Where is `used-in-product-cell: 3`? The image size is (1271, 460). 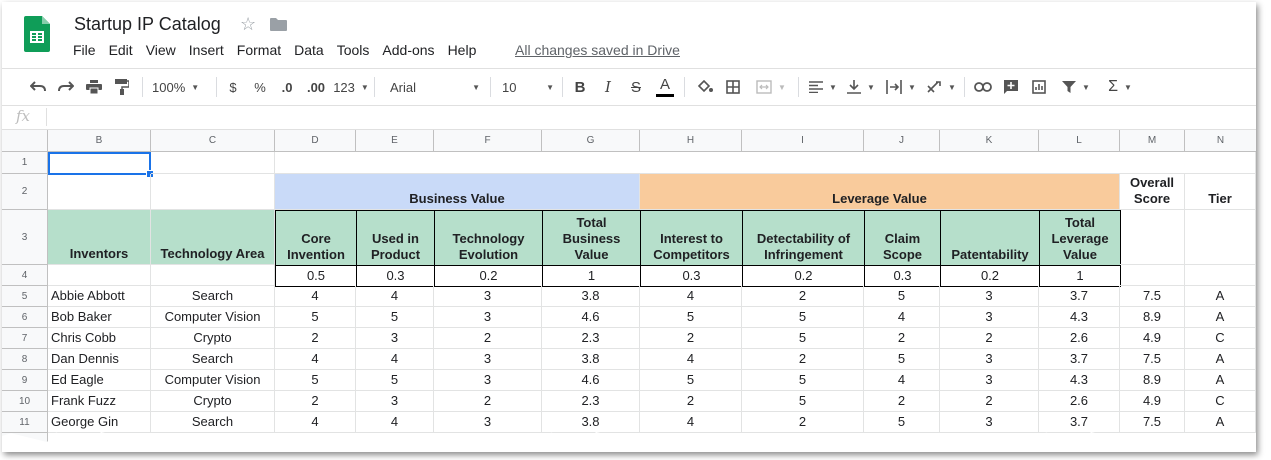
used-in-product-cell: 3 is located at coordinates (395, 338).